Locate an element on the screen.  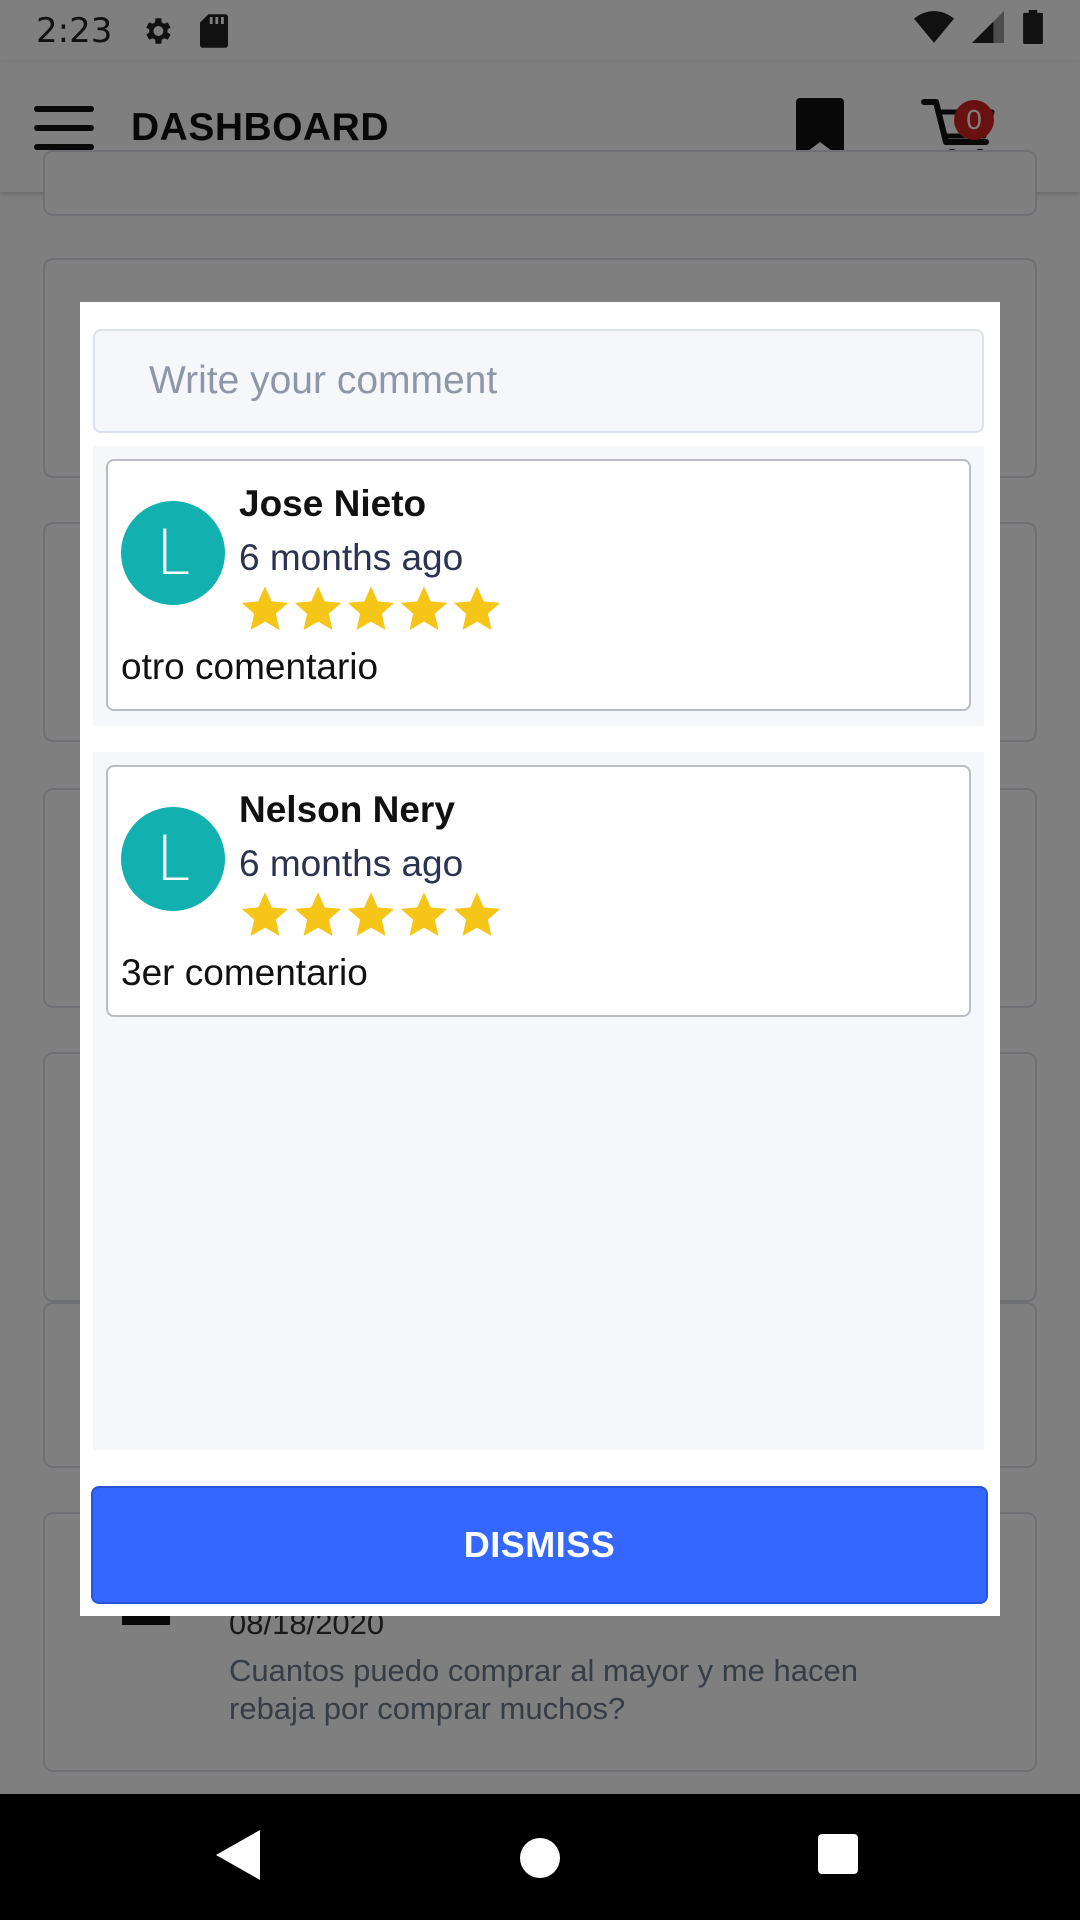
home-icon is located at coordinates (540, 1858).